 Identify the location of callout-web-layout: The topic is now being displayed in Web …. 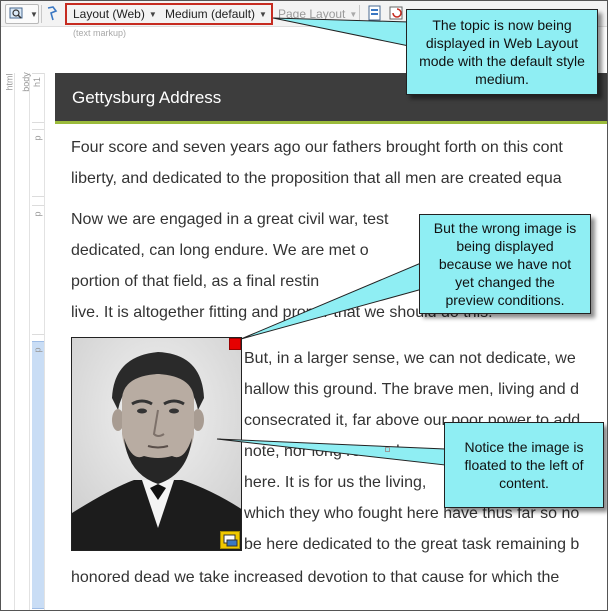
(502, 52).